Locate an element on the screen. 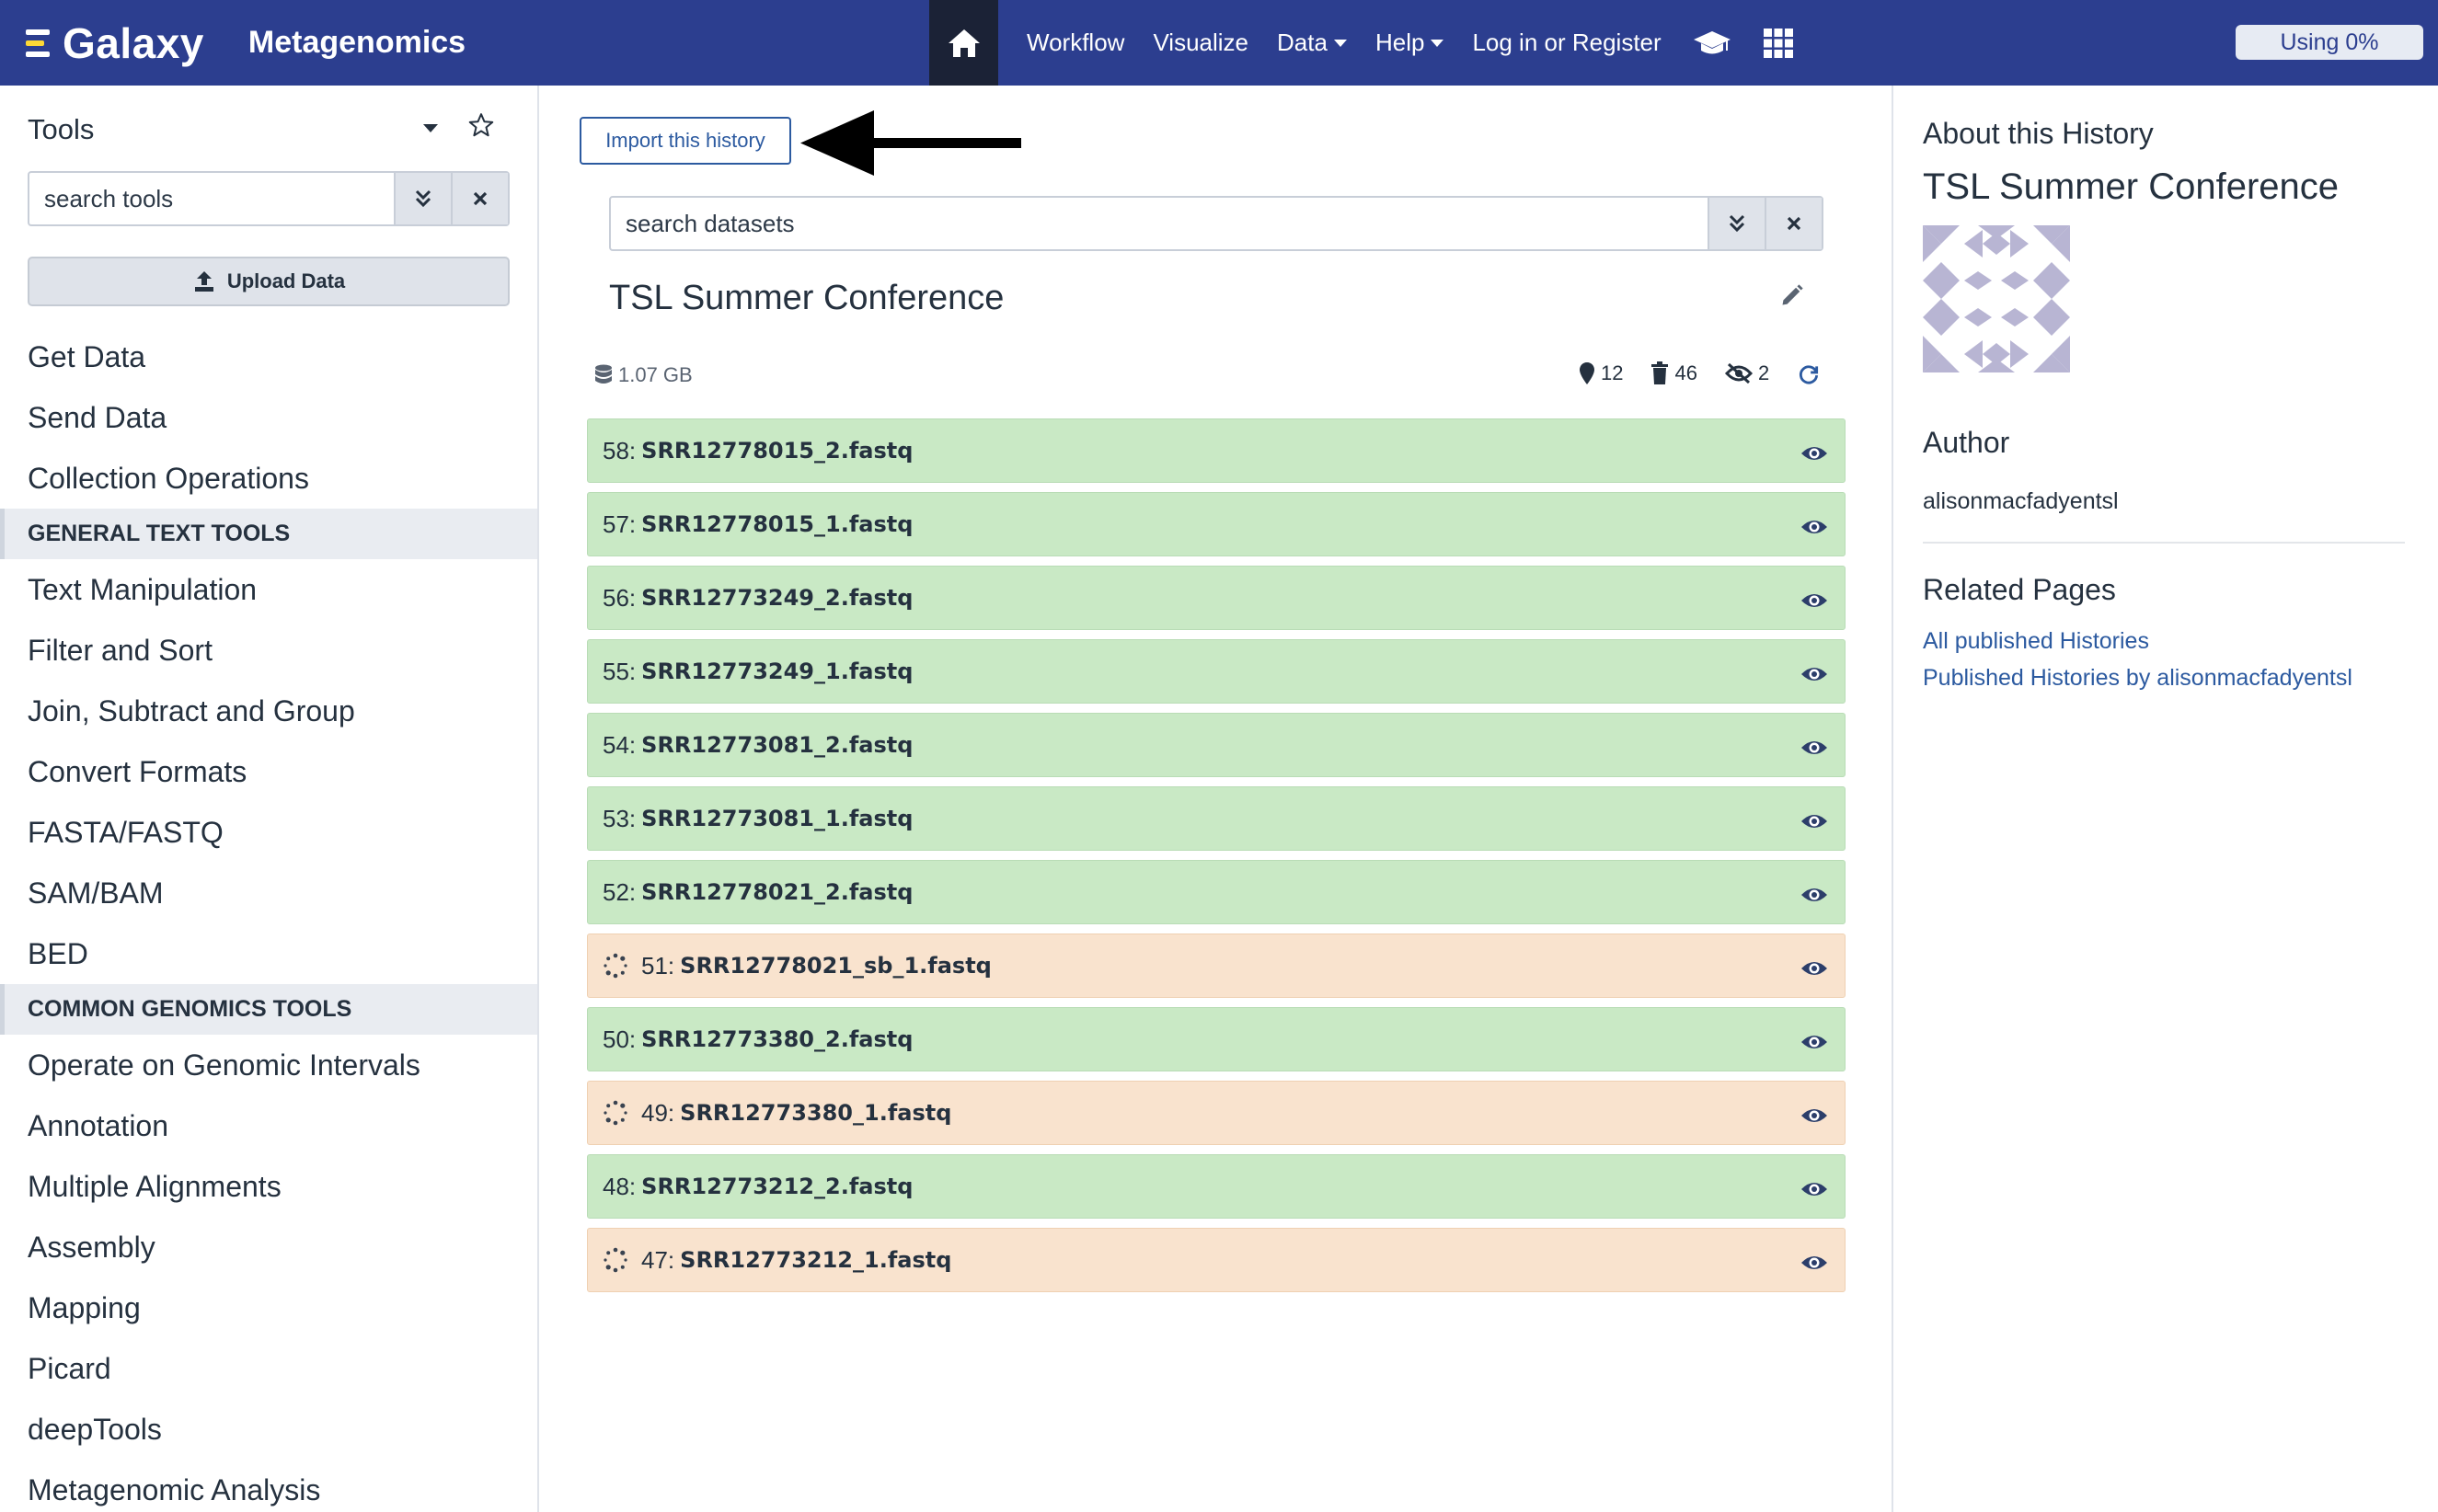  tool-category-link: Text Manipulation is located at coordinates (268, 589).